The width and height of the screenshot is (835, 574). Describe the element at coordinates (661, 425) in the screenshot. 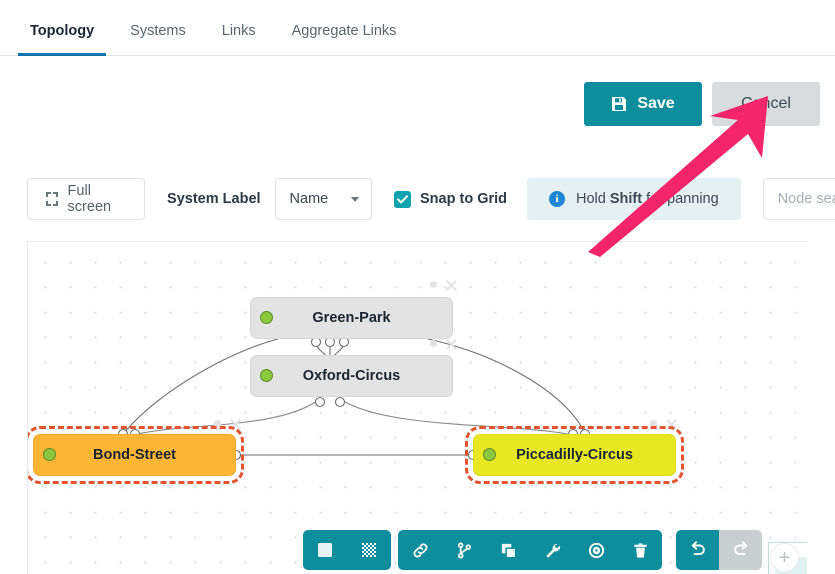

I see `node-tools-piccadilly-circus` at that location.